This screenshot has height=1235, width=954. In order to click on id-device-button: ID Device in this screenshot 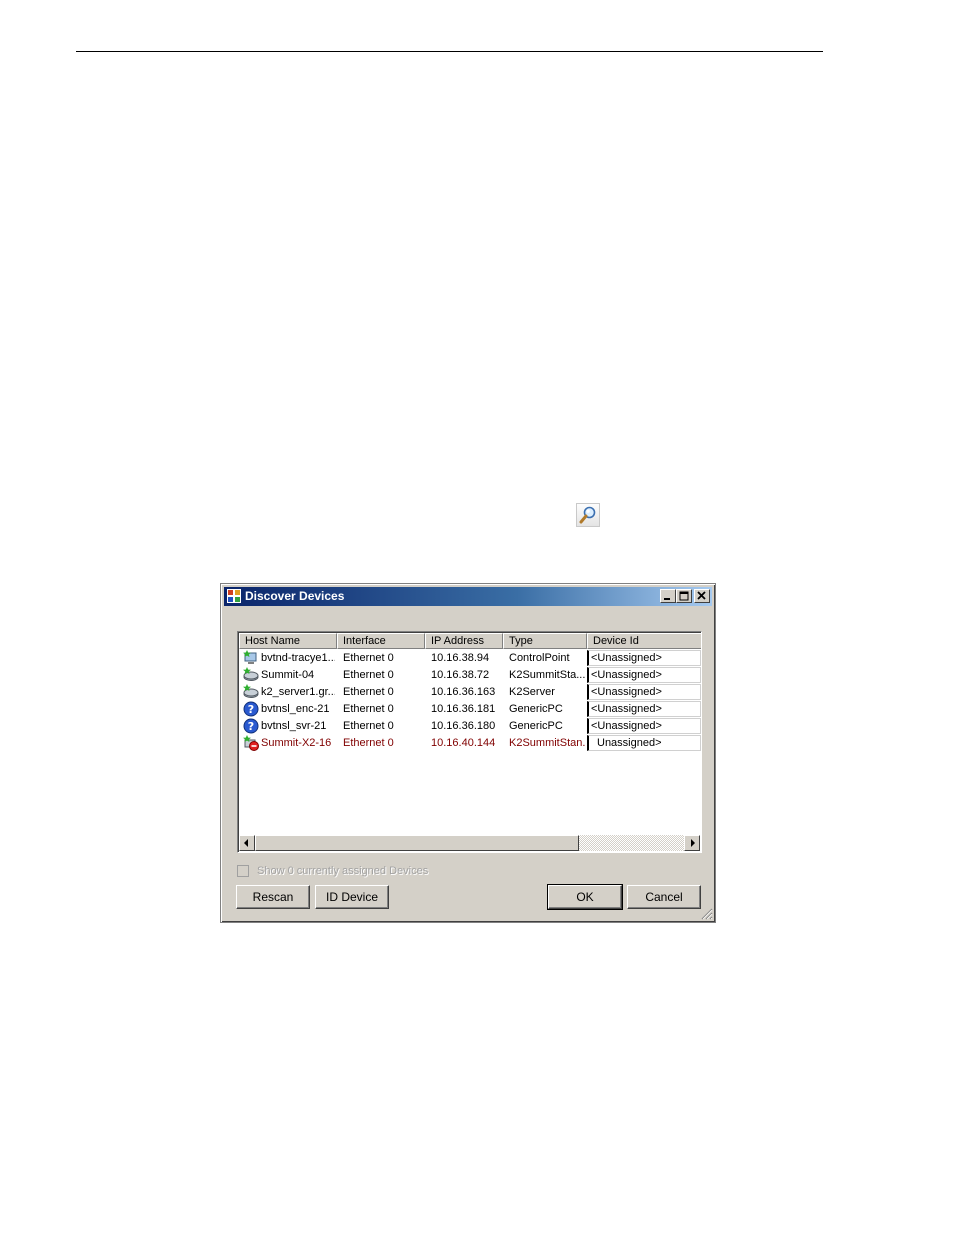, I will do `click(352, 897)`.